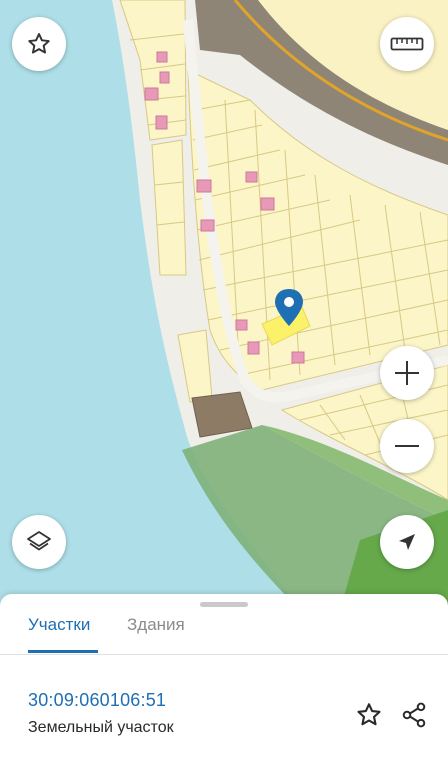 This screenshot has width=448, height=767. What do you see at coordinates (224, 654) in the screenshot?
I see `tabs-divider` at bounding box center [224, 654].